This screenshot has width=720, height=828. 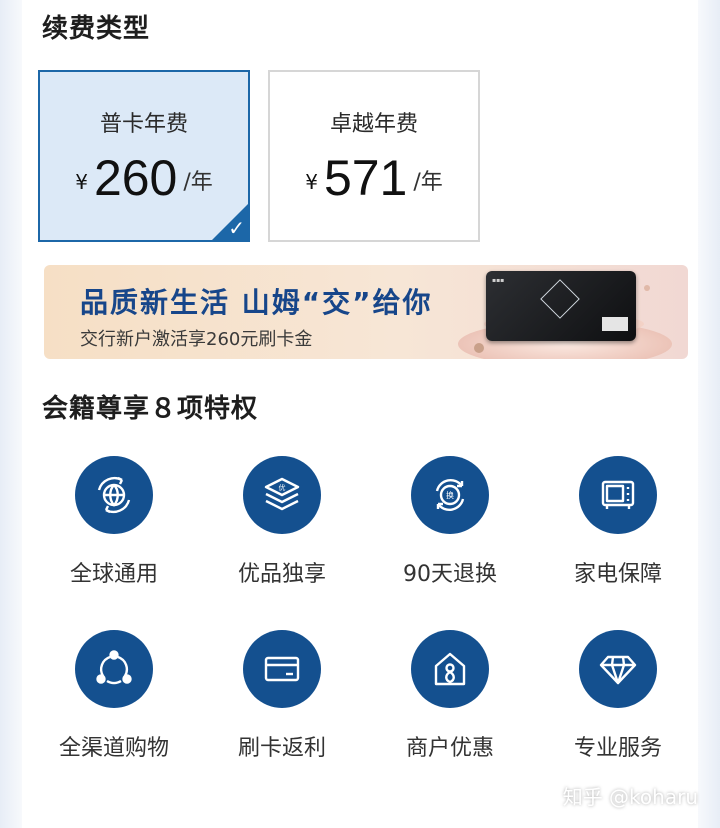 I want to click on benefit-label: 刷卡返利, so click(x=281, y=748).